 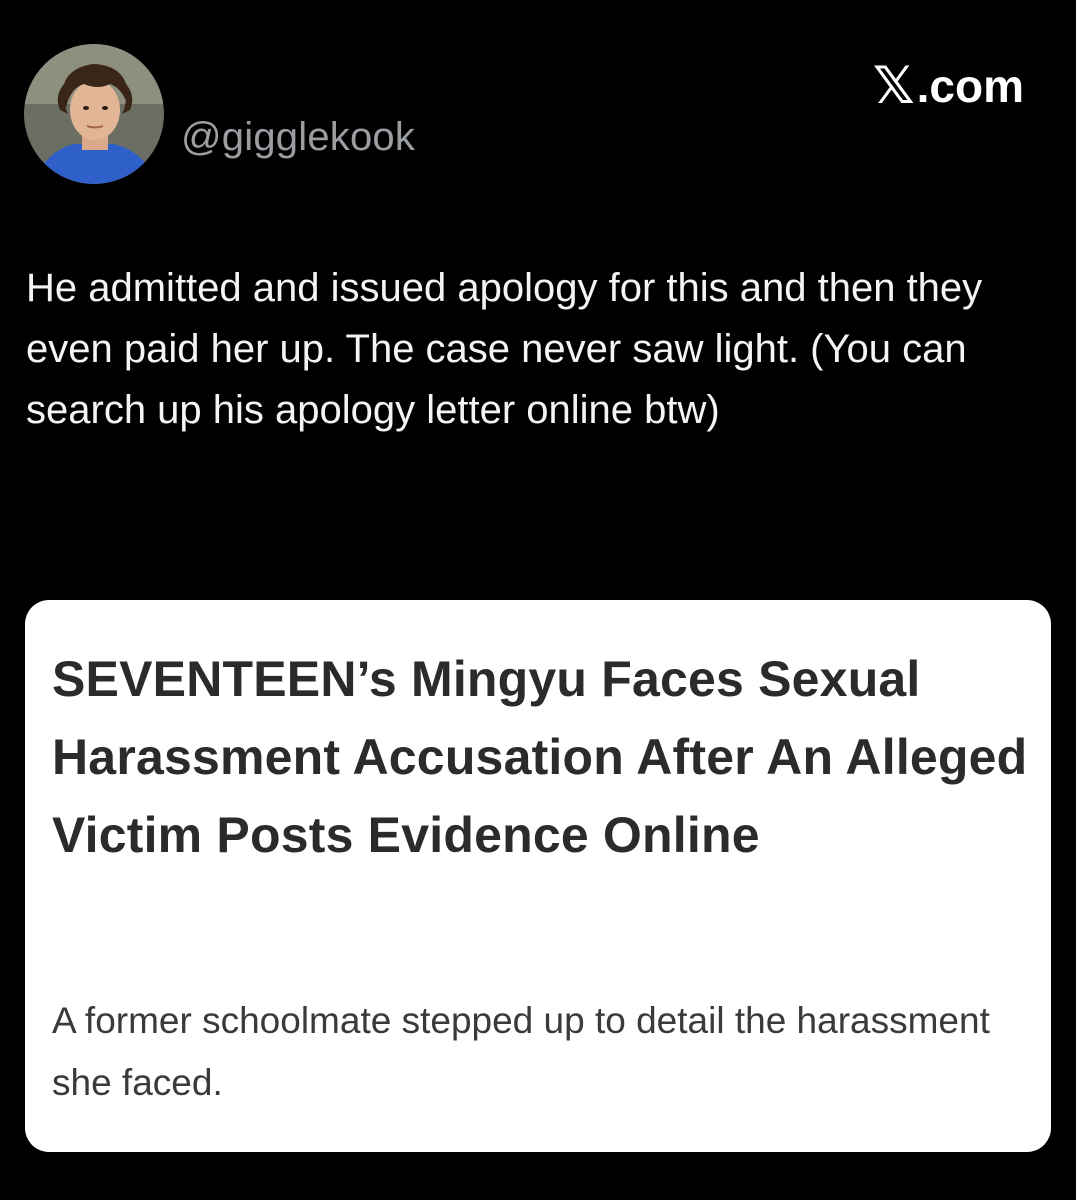 I want to click on brand-suffix: .com, so click(x=970, y=86).